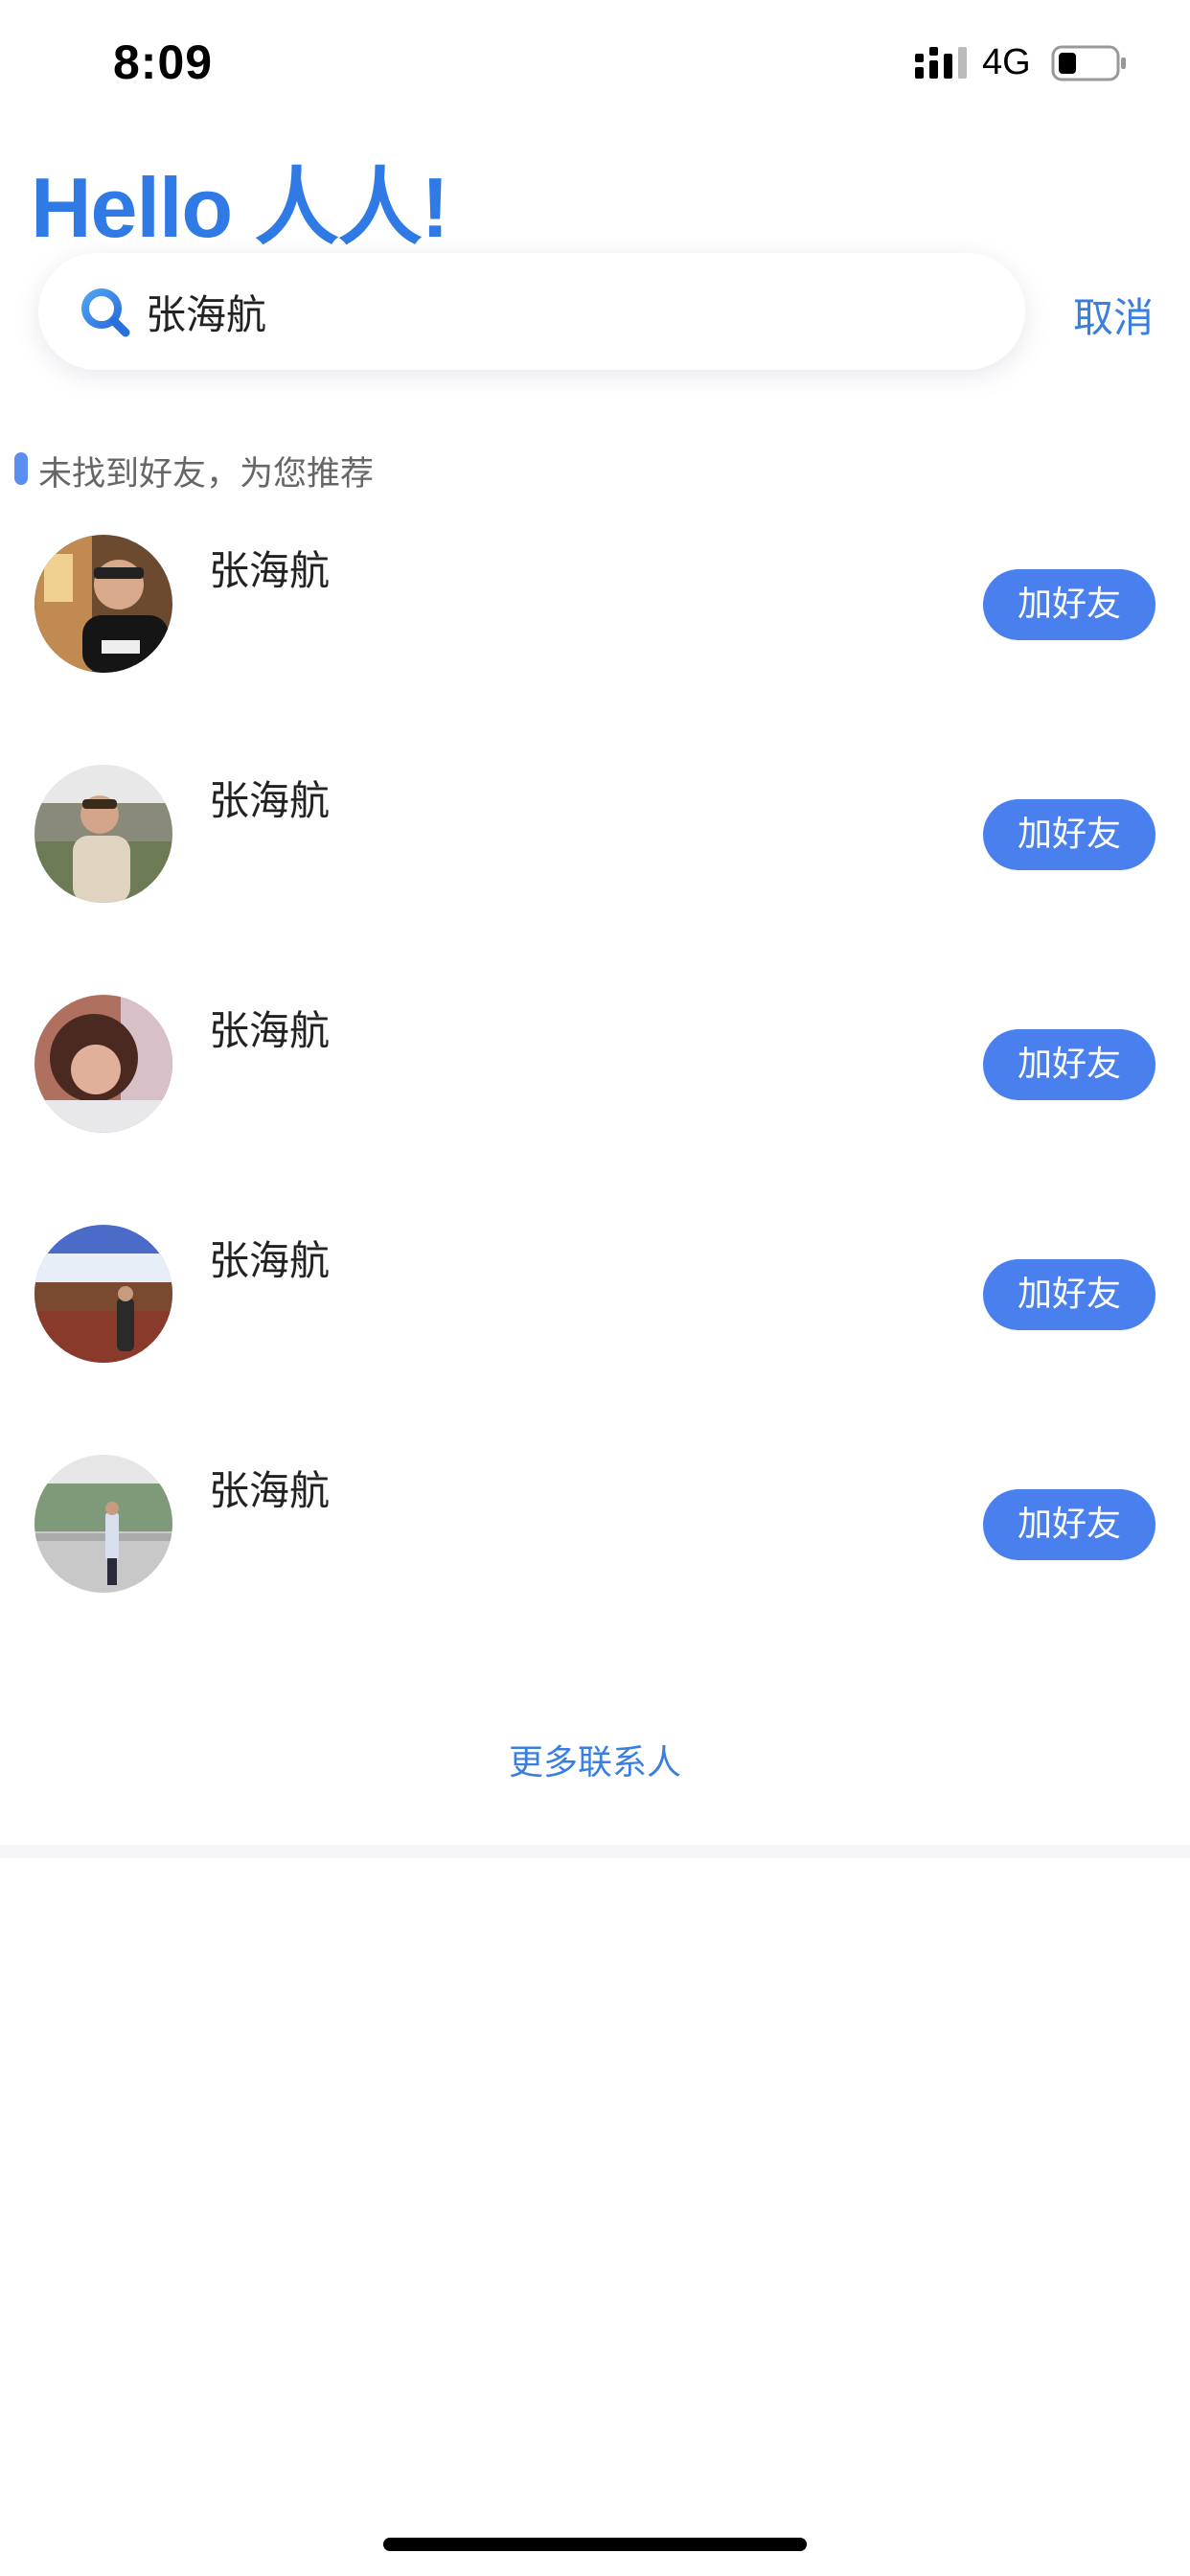 This screenshot has height=2576, width=1190. What do you see at coordinates (1089, 63) in the screenshot?
I see `battery-icon` at bounding box center [1089, 63].